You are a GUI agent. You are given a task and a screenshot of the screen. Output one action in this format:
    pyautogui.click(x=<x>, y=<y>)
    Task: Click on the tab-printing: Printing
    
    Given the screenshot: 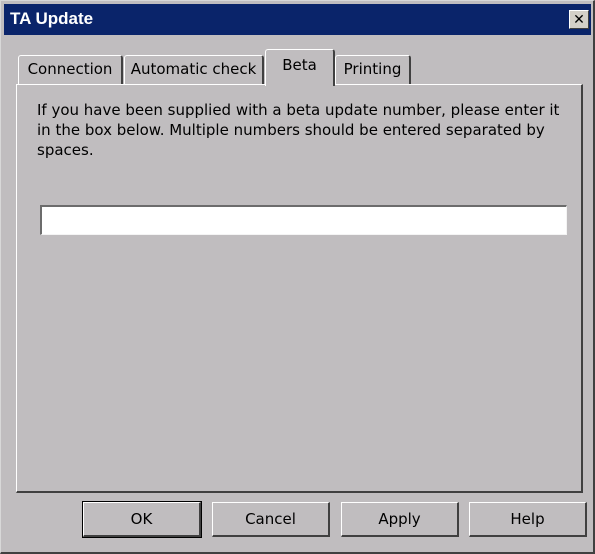 What is the action you would take?
    pyautogui.click(x=373, y=69)
    